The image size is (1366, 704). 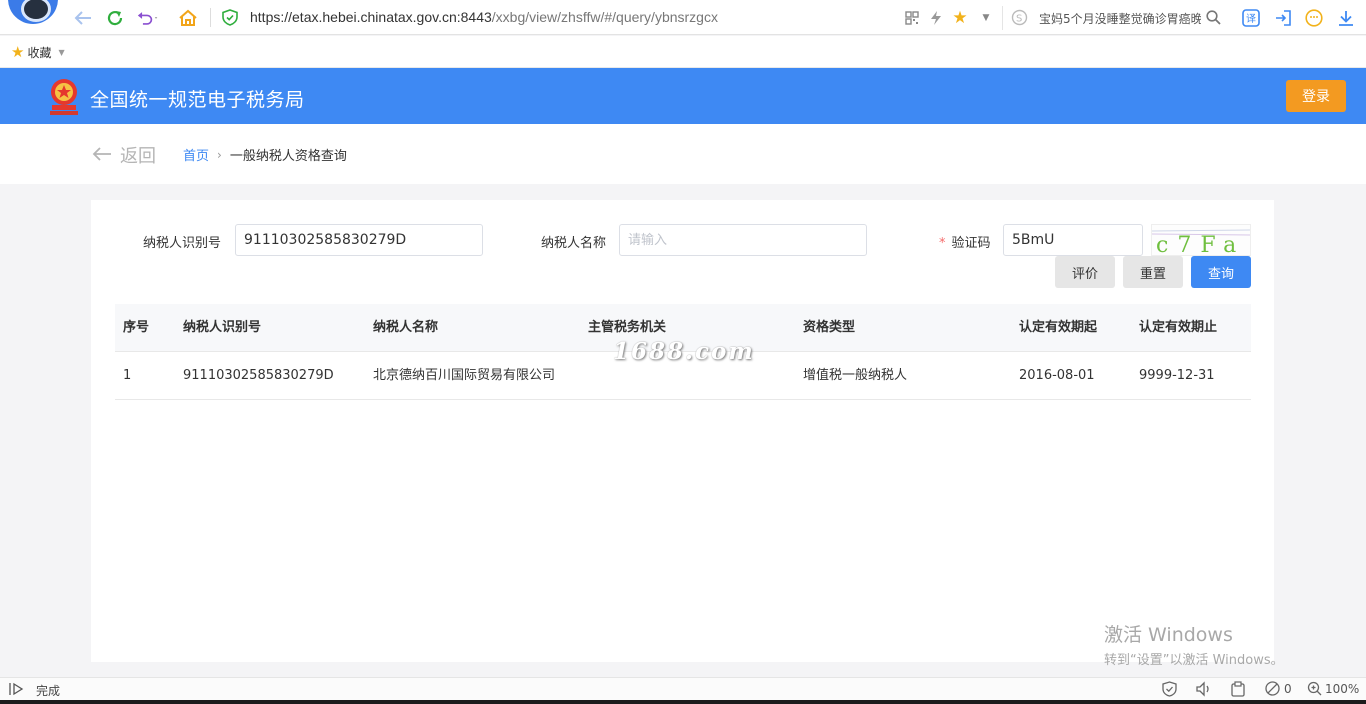 I want to click on column-header: 认定有效期起, so click(x=1058, y=327).